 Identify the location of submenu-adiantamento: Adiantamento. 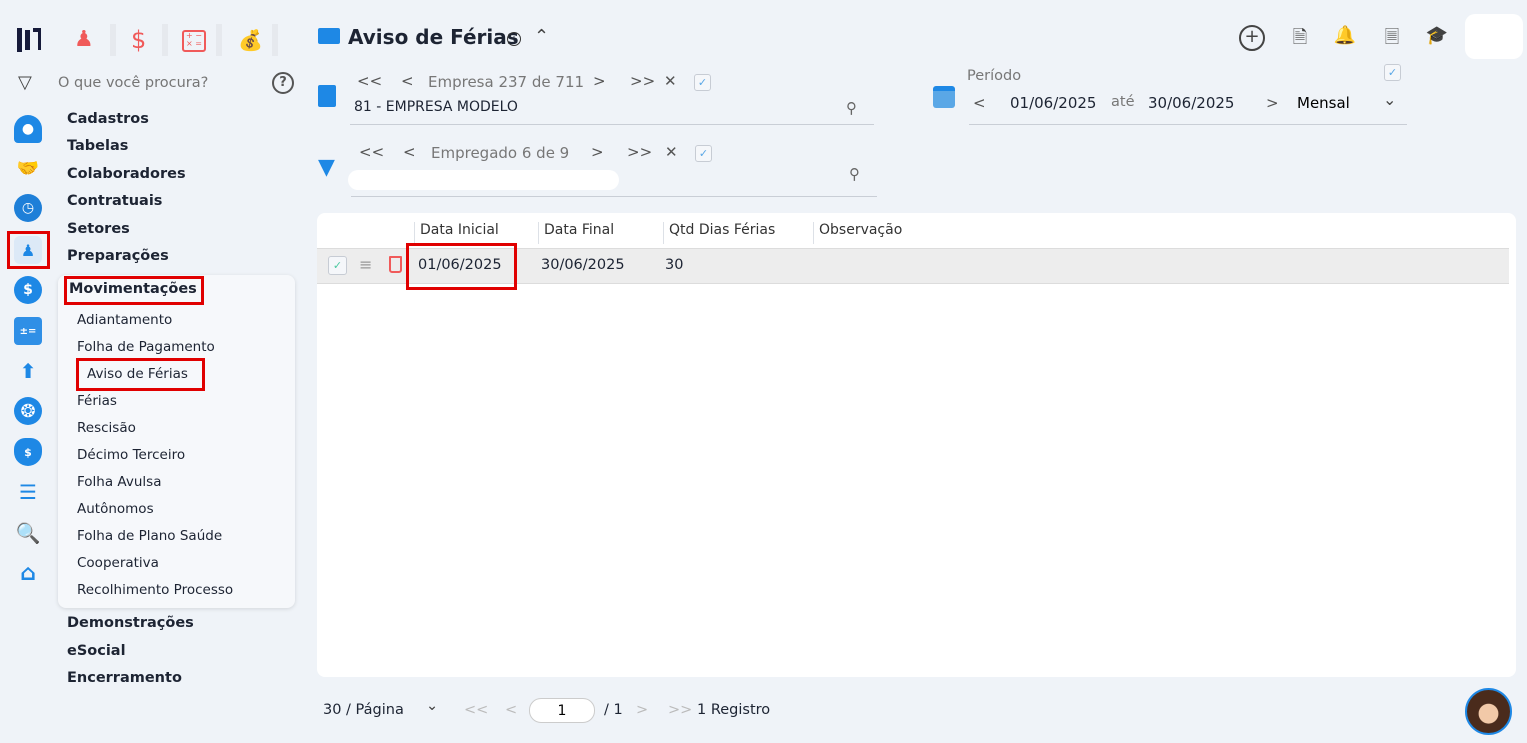
(124, 320).